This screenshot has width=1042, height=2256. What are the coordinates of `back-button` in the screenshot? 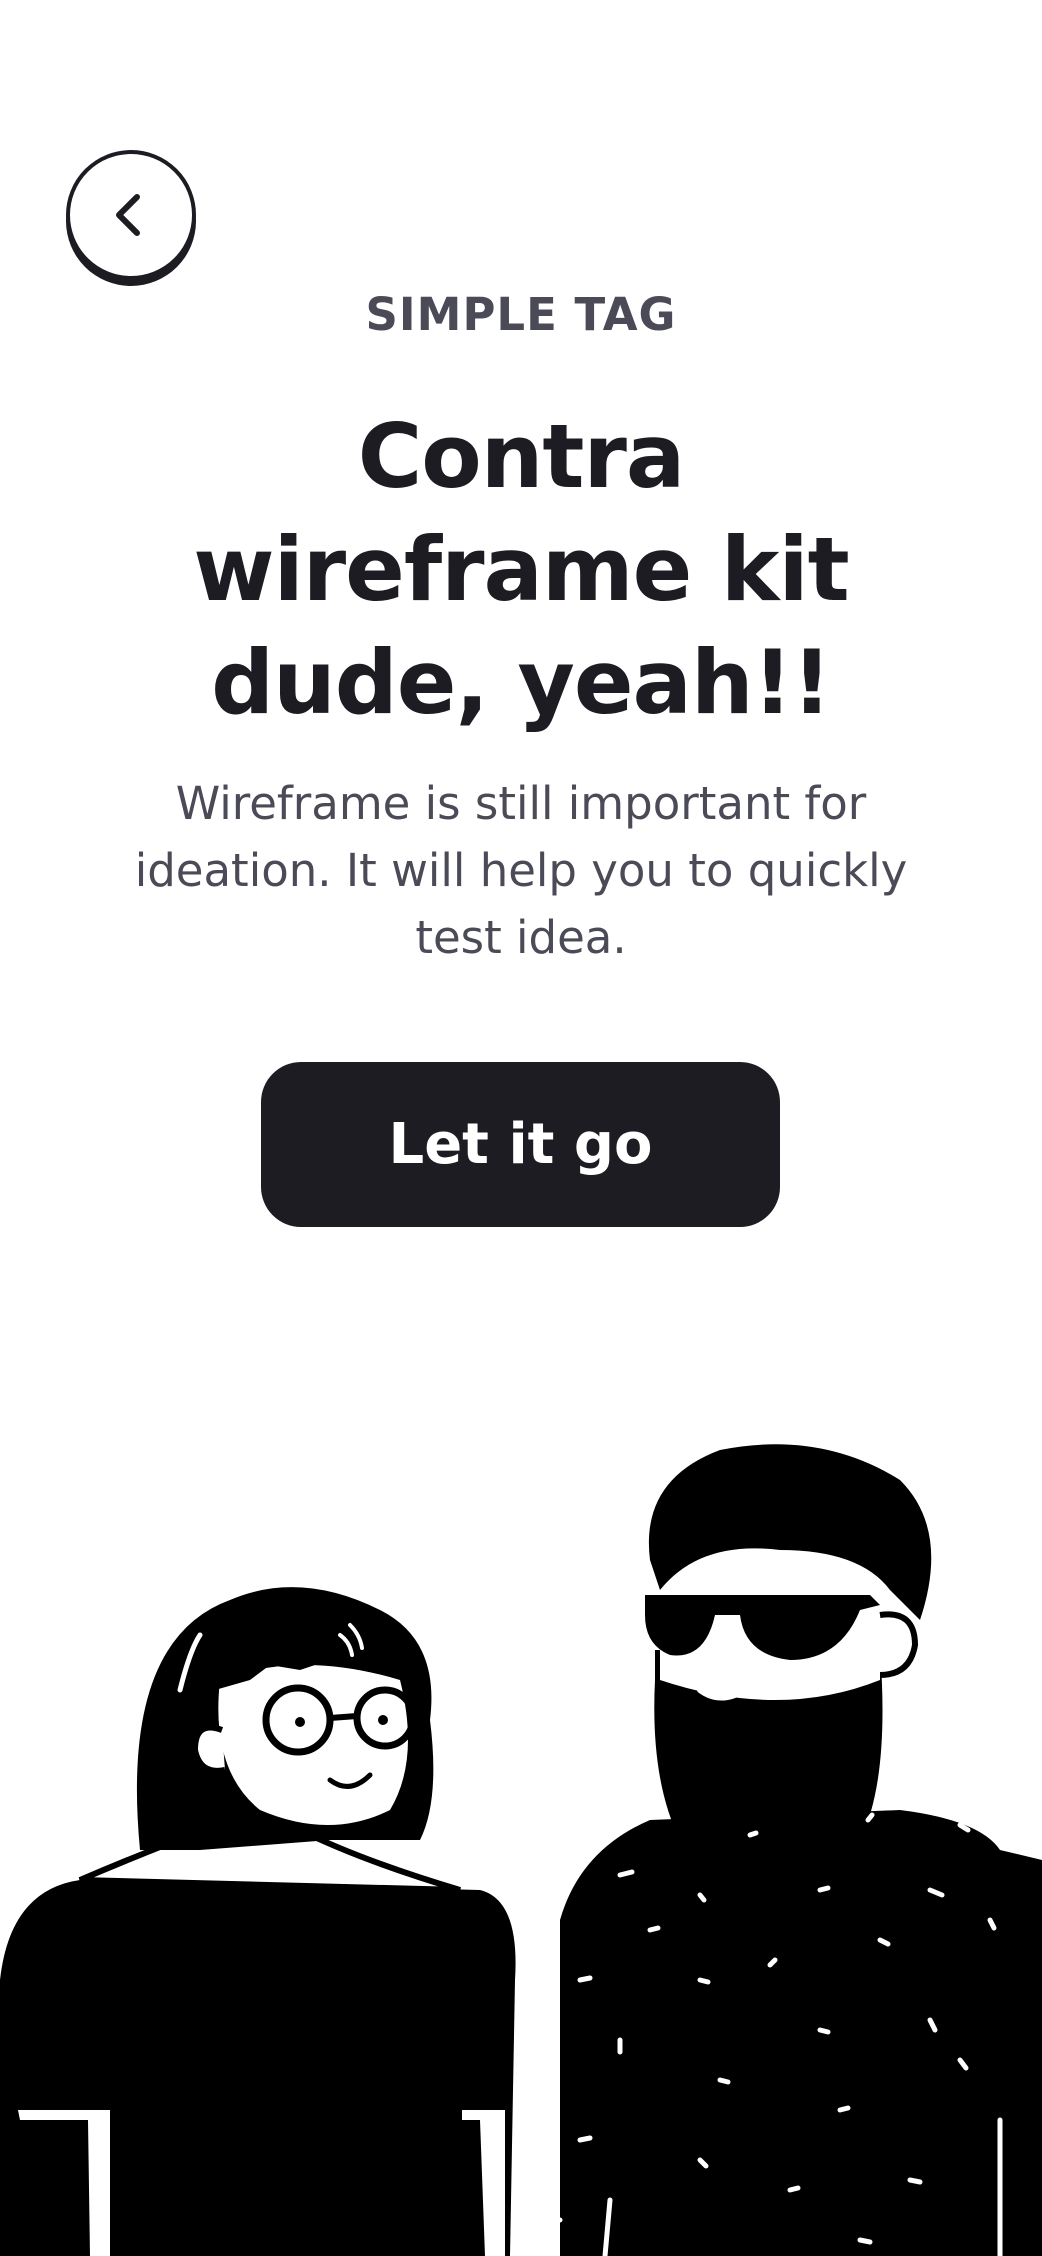 It's located at (131, 215).